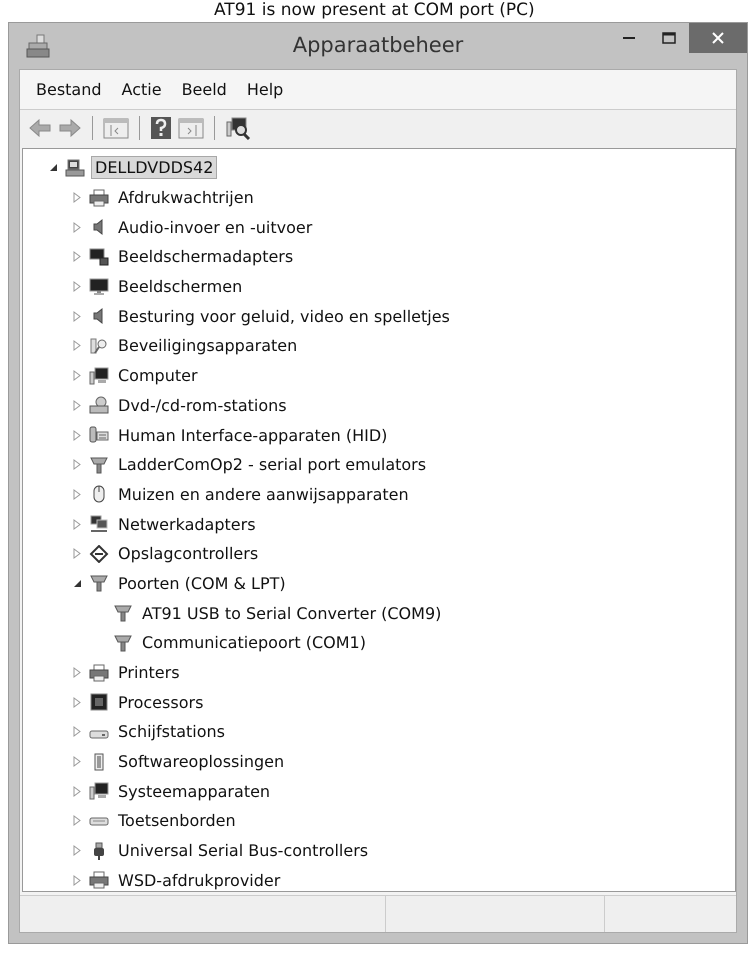  What do you see at coordinates (202, 405) in the screenshot?
I see `tree-item: Dvd-/cd-rom-stations` at bounding box center [202, 405].